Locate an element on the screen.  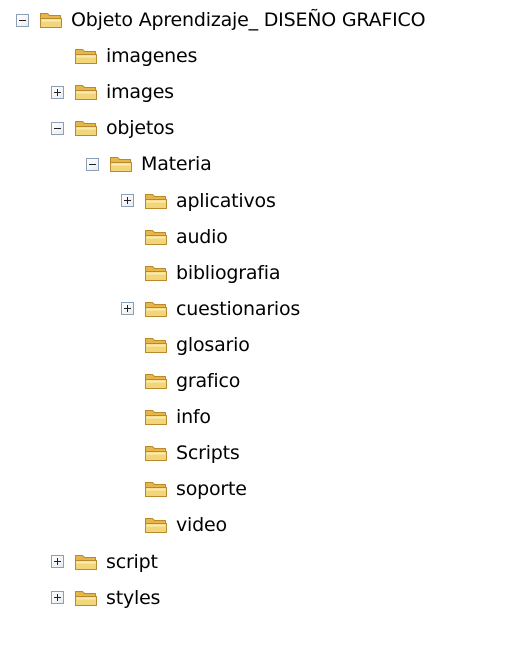
tree-node-label: soporte is located at coordinates (211, 489).